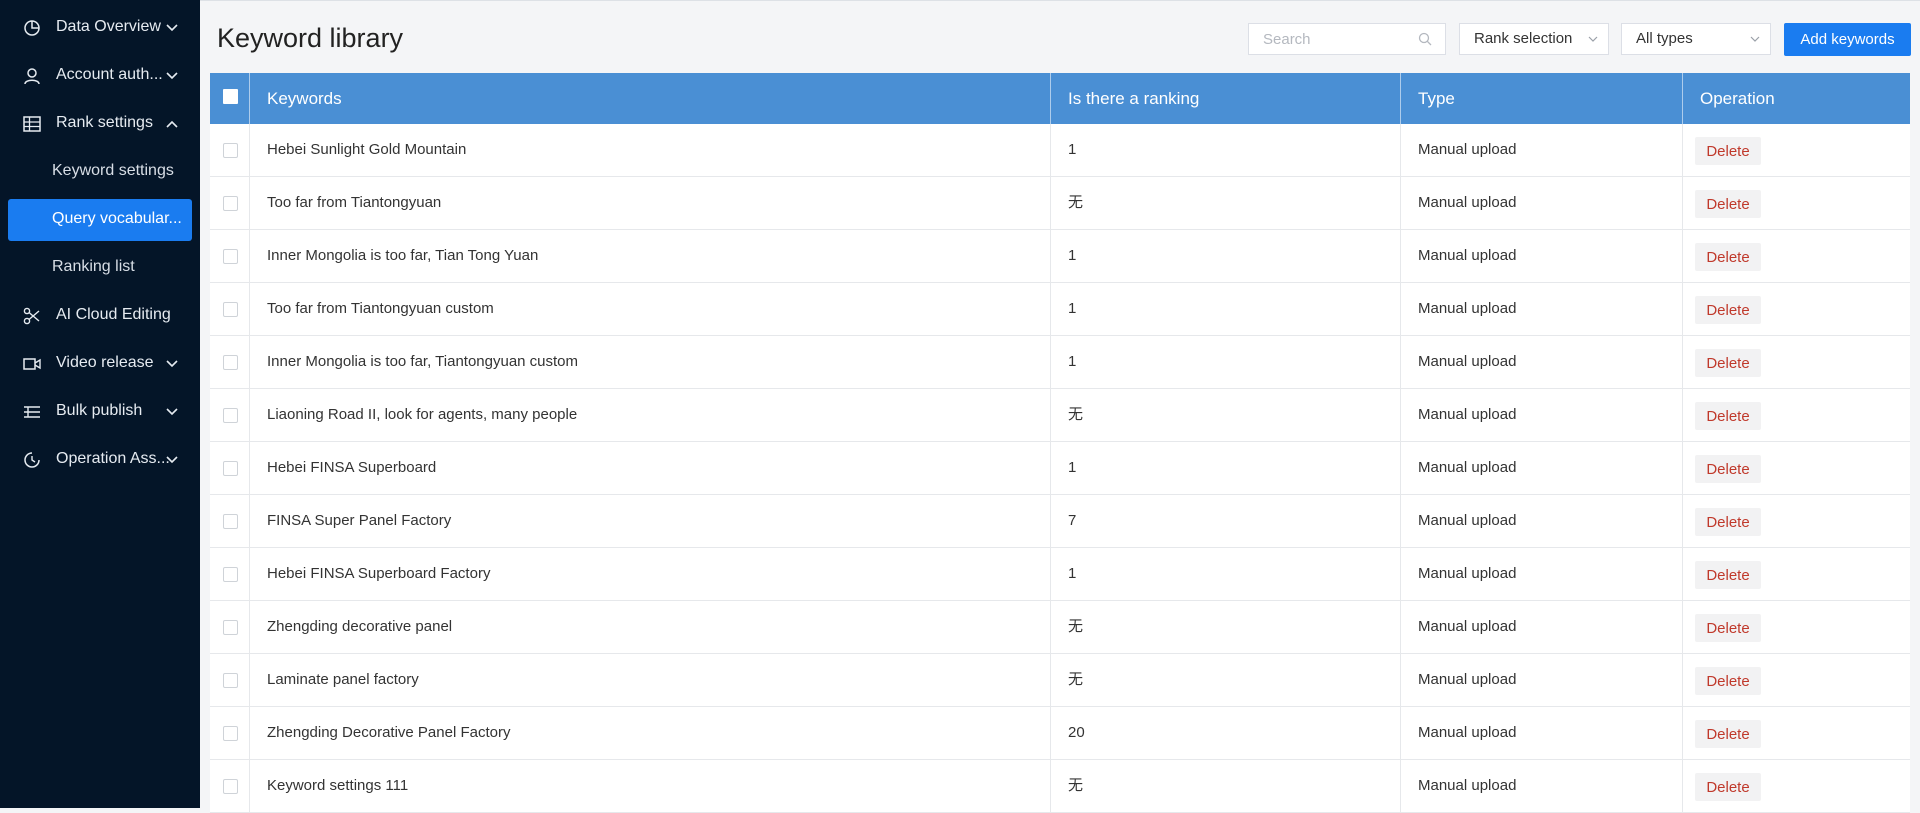 Image resolution: width=1920 pixels, height=813 pixels. What do you see at coordinates (649, 468) in the screenshot?
I see `keyword-cell: Hebei FINSA Superboard` at bounding box center [649, 468].